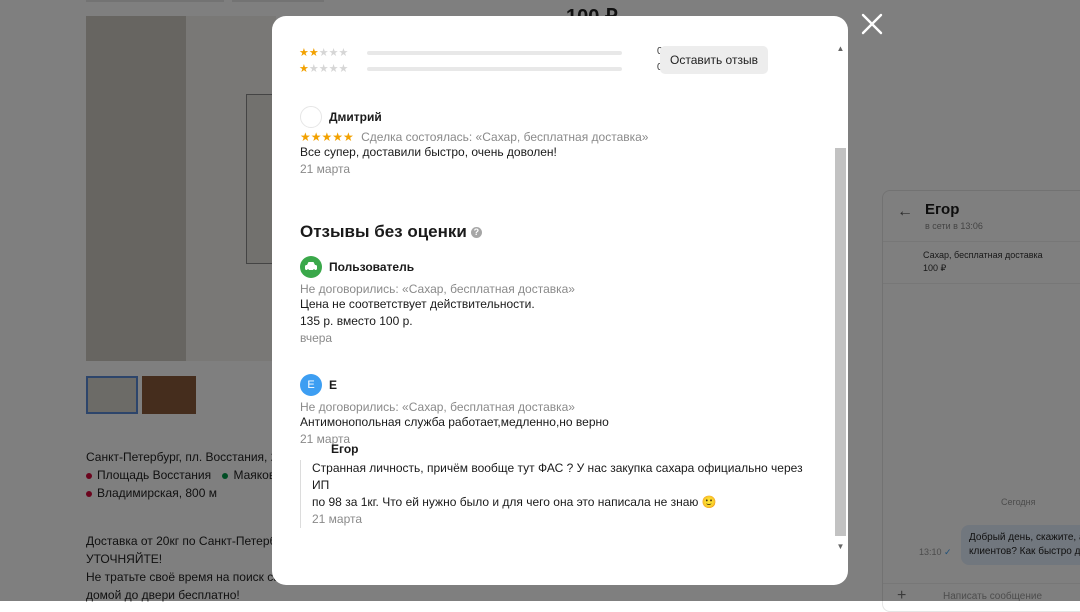  What do you see at coordinates (345, 449) in the screenshot?
I see `reply-author: Егор` at bounding box center [345, 449].